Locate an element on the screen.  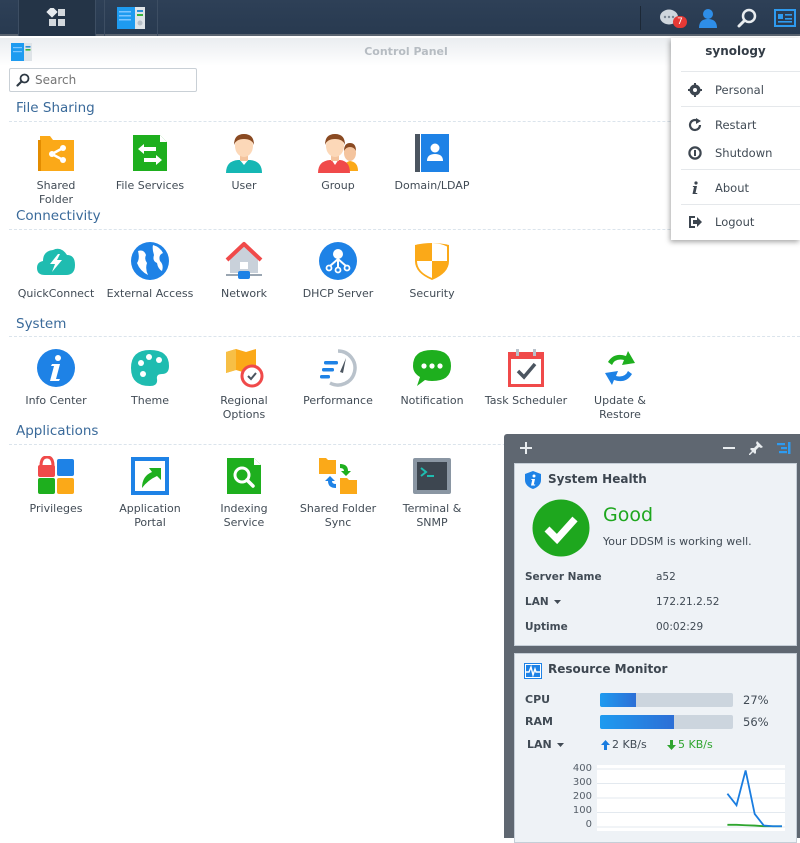
lan-dropdown: LAN is located at coordinates (543, 602).